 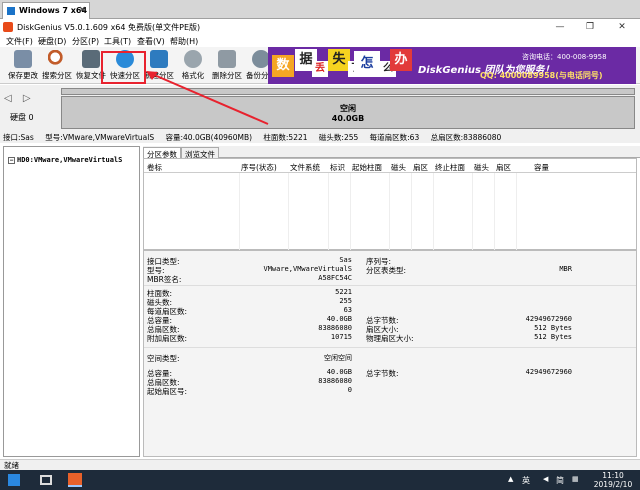 What do you see at coordinates (545, 479) in the screenshot?
I see `speaker-icon: ◀` at bounding box center [545, 479].